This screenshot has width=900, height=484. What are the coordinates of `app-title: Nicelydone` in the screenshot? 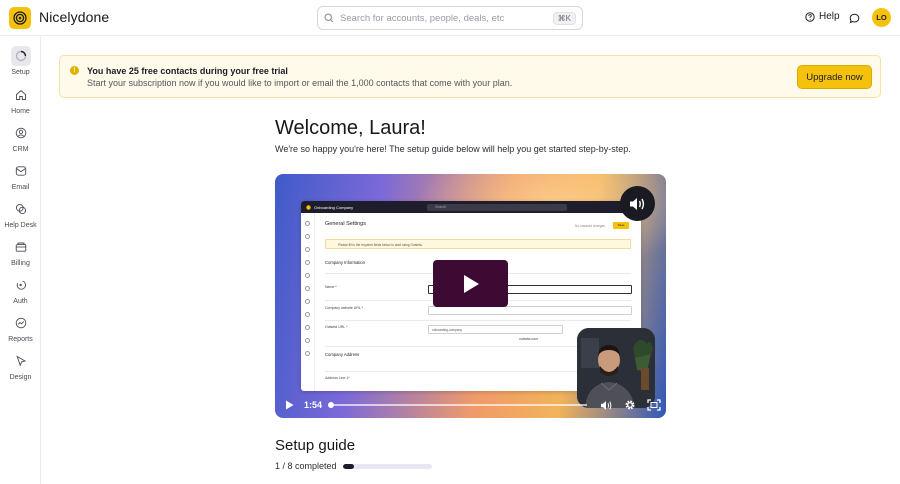 It's located at (74, 17).